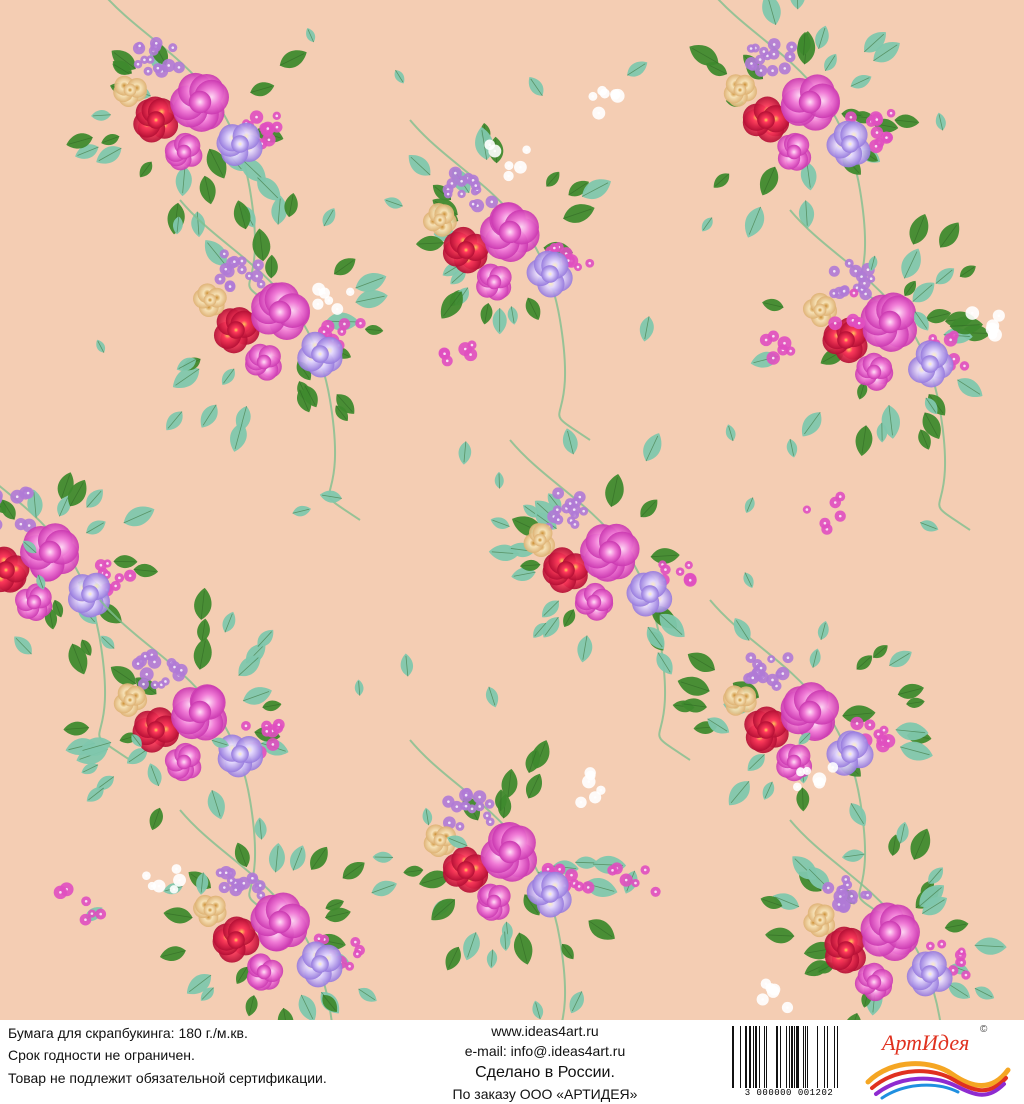  Describe the element at coordinates (545, 1072) in the screenshot. I see `made-in-russia-text: Сделано в России.` at that location.